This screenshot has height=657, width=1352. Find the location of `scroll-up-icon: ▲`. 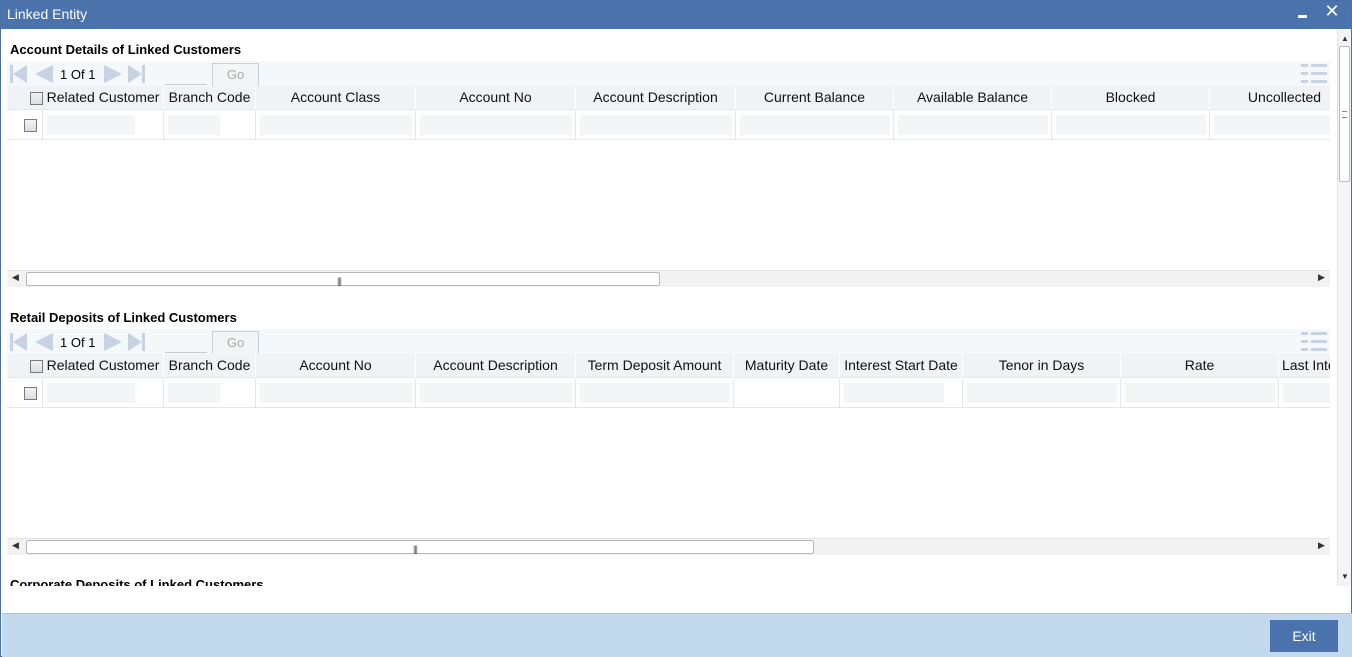

scroll-up-icon: ▲ is located at coordinates (1345, 38).